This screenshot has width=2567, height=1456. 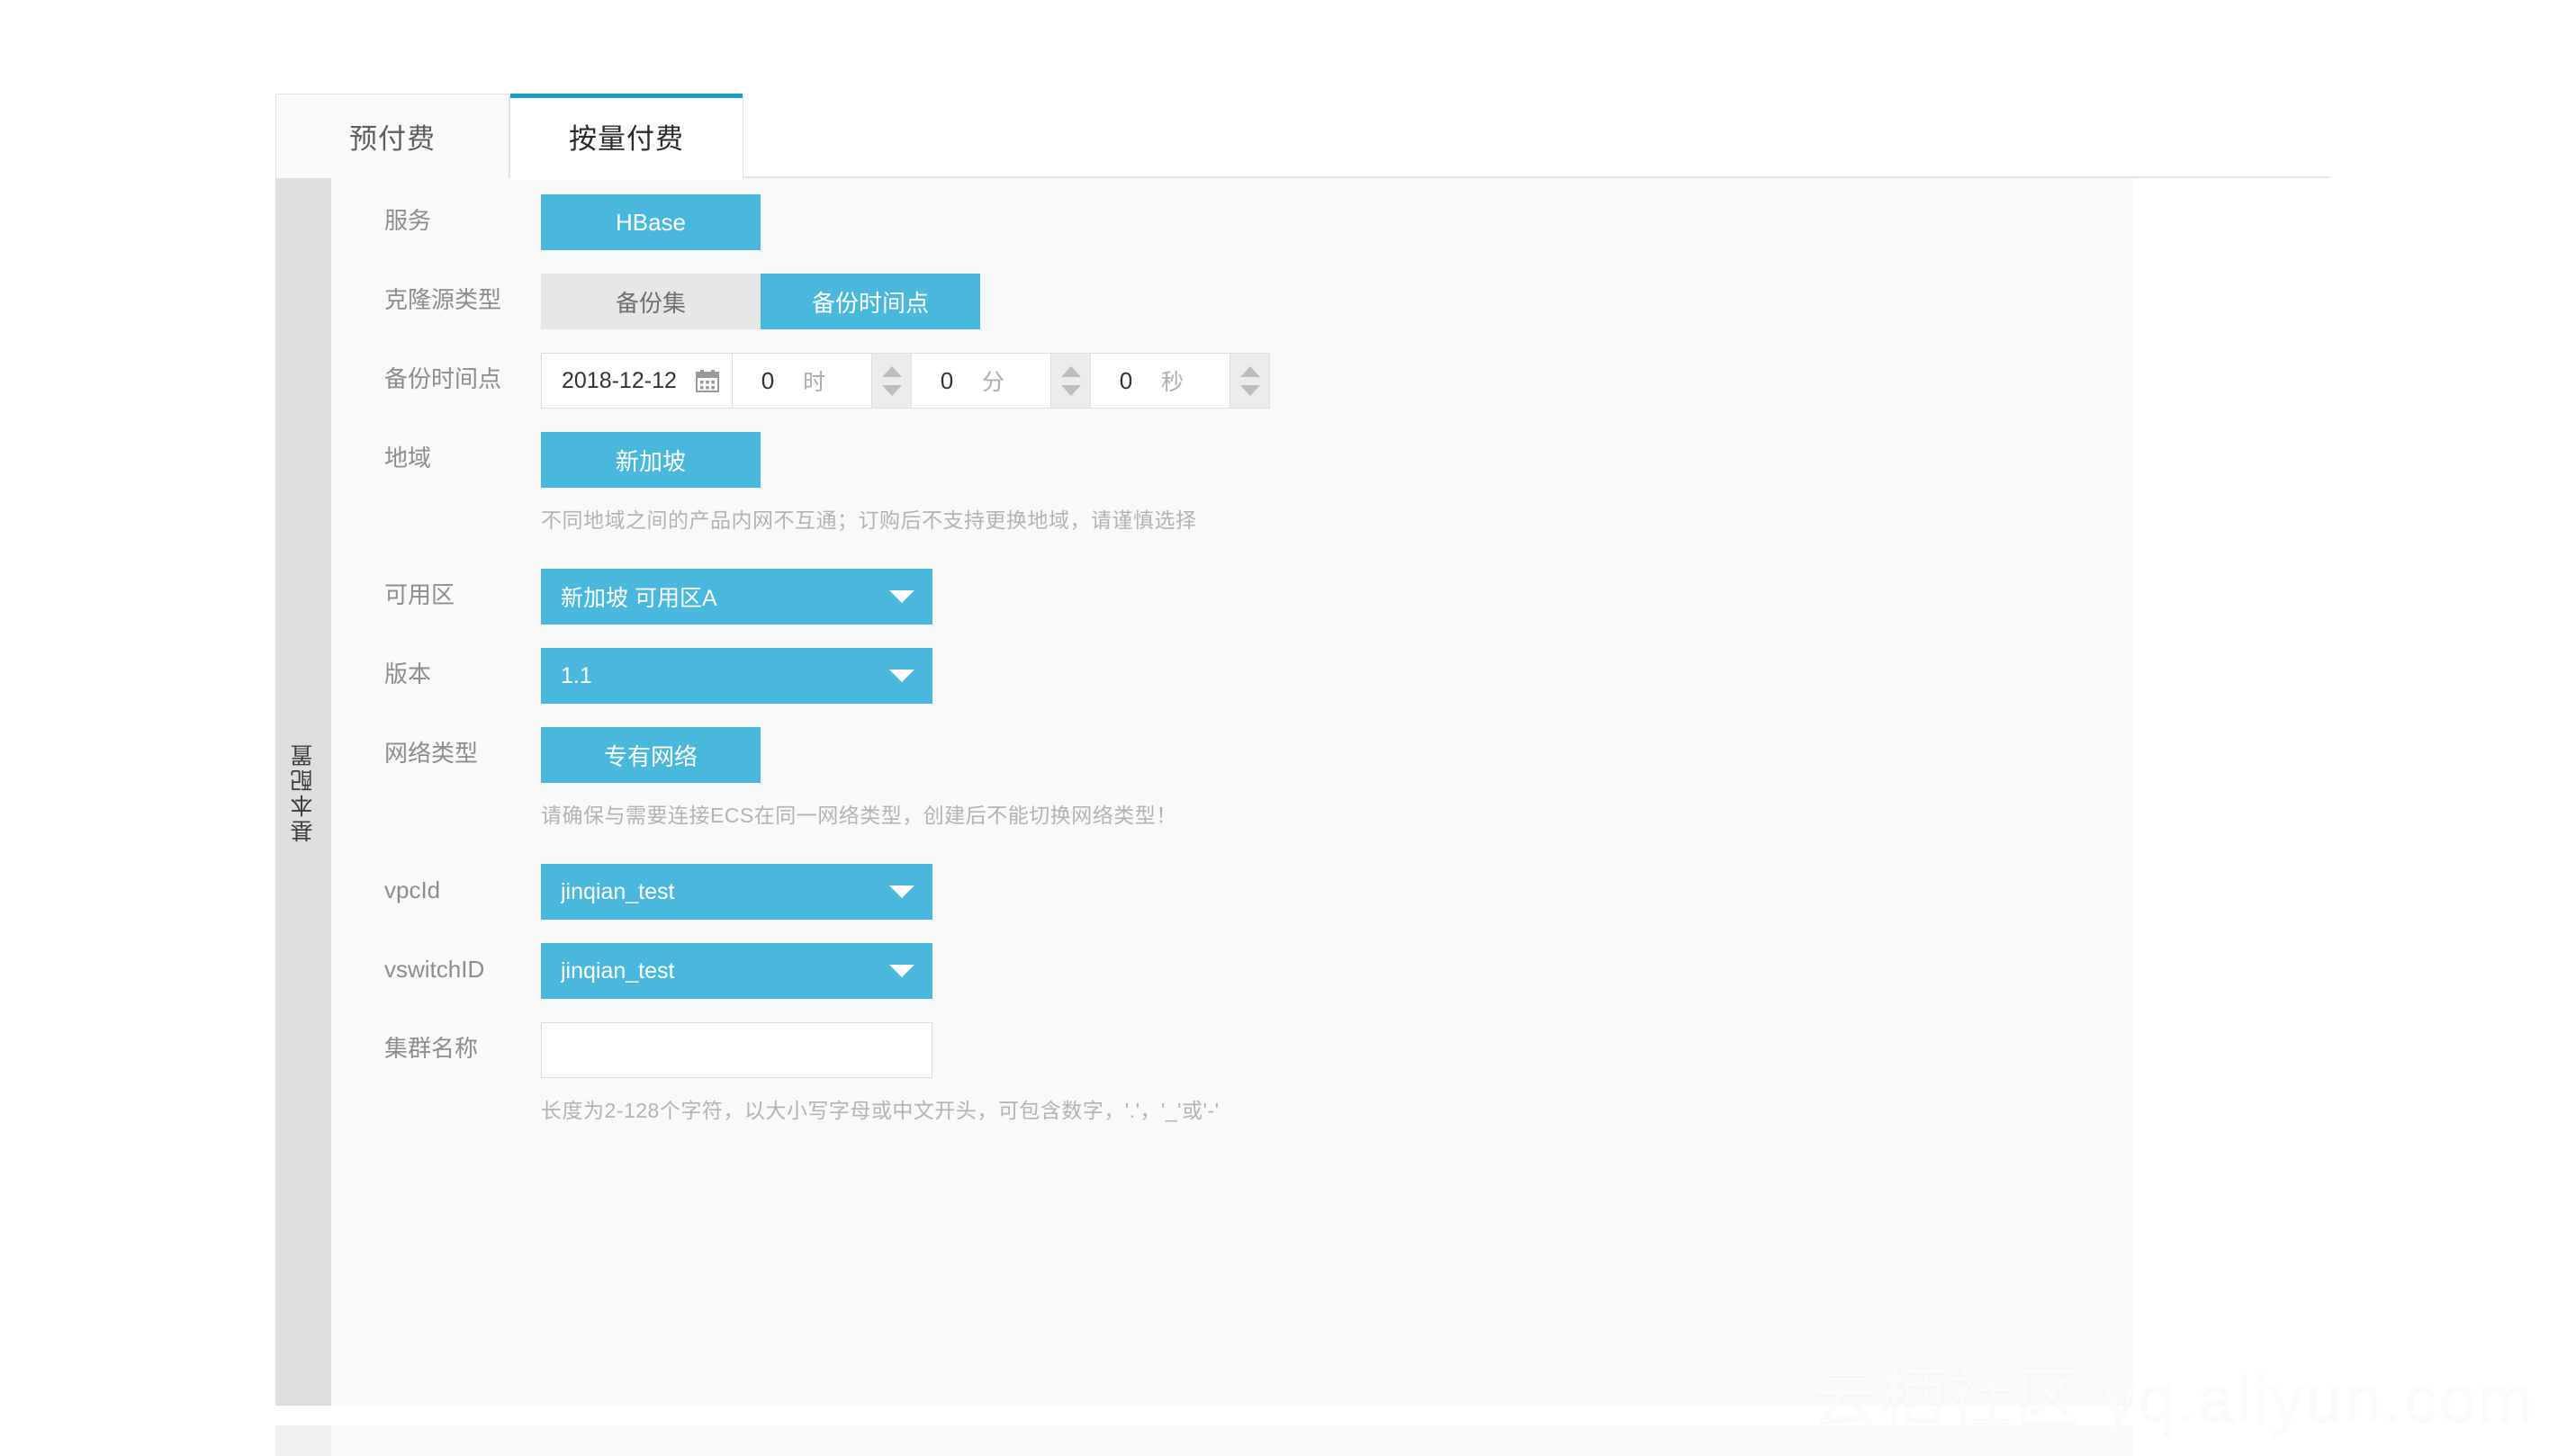 What do you see at coordinates (419, 595) in the screenshot?
I see `label-zone: 可用区` at bounding box center [419, 595].